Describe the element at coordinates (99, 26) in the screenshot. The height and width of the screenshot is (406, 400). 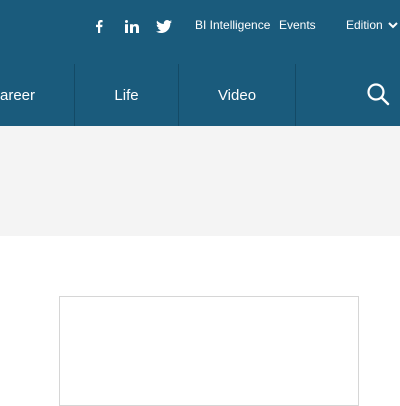
I see `facebook-icon` at that location.